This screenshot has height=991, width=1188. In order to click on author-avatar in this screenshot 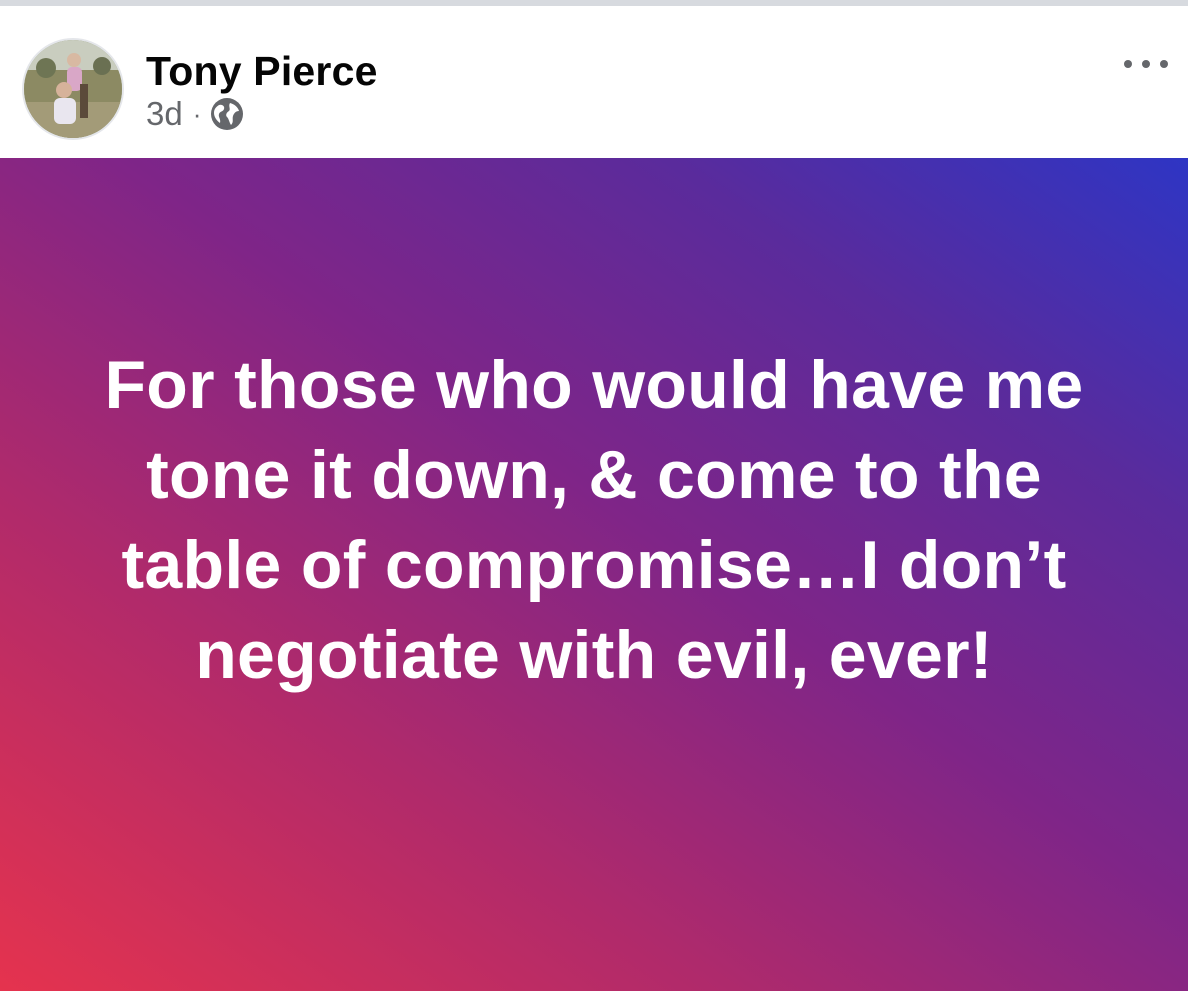, I will do `click(73, 89)`.